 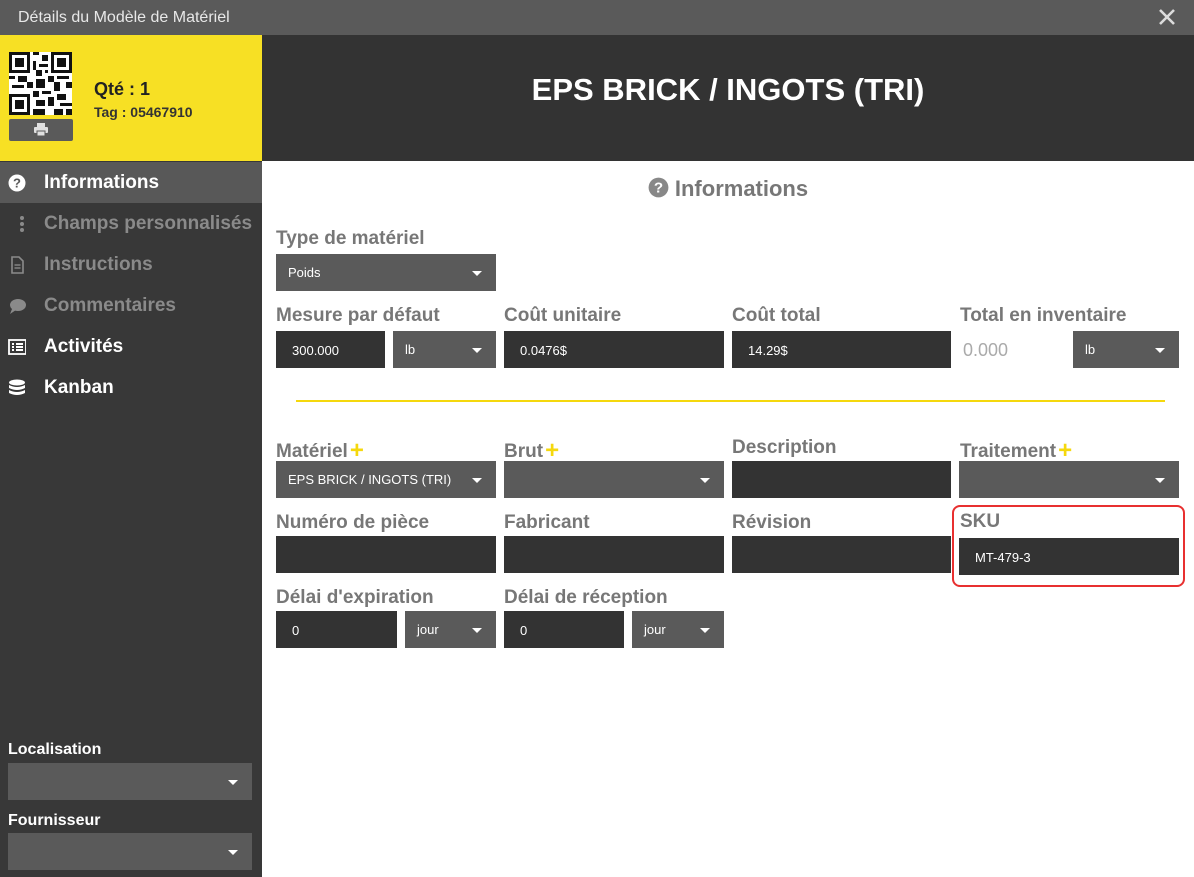 I want to click on default-measure-unit-select: lb, so click(x=444, y=349).